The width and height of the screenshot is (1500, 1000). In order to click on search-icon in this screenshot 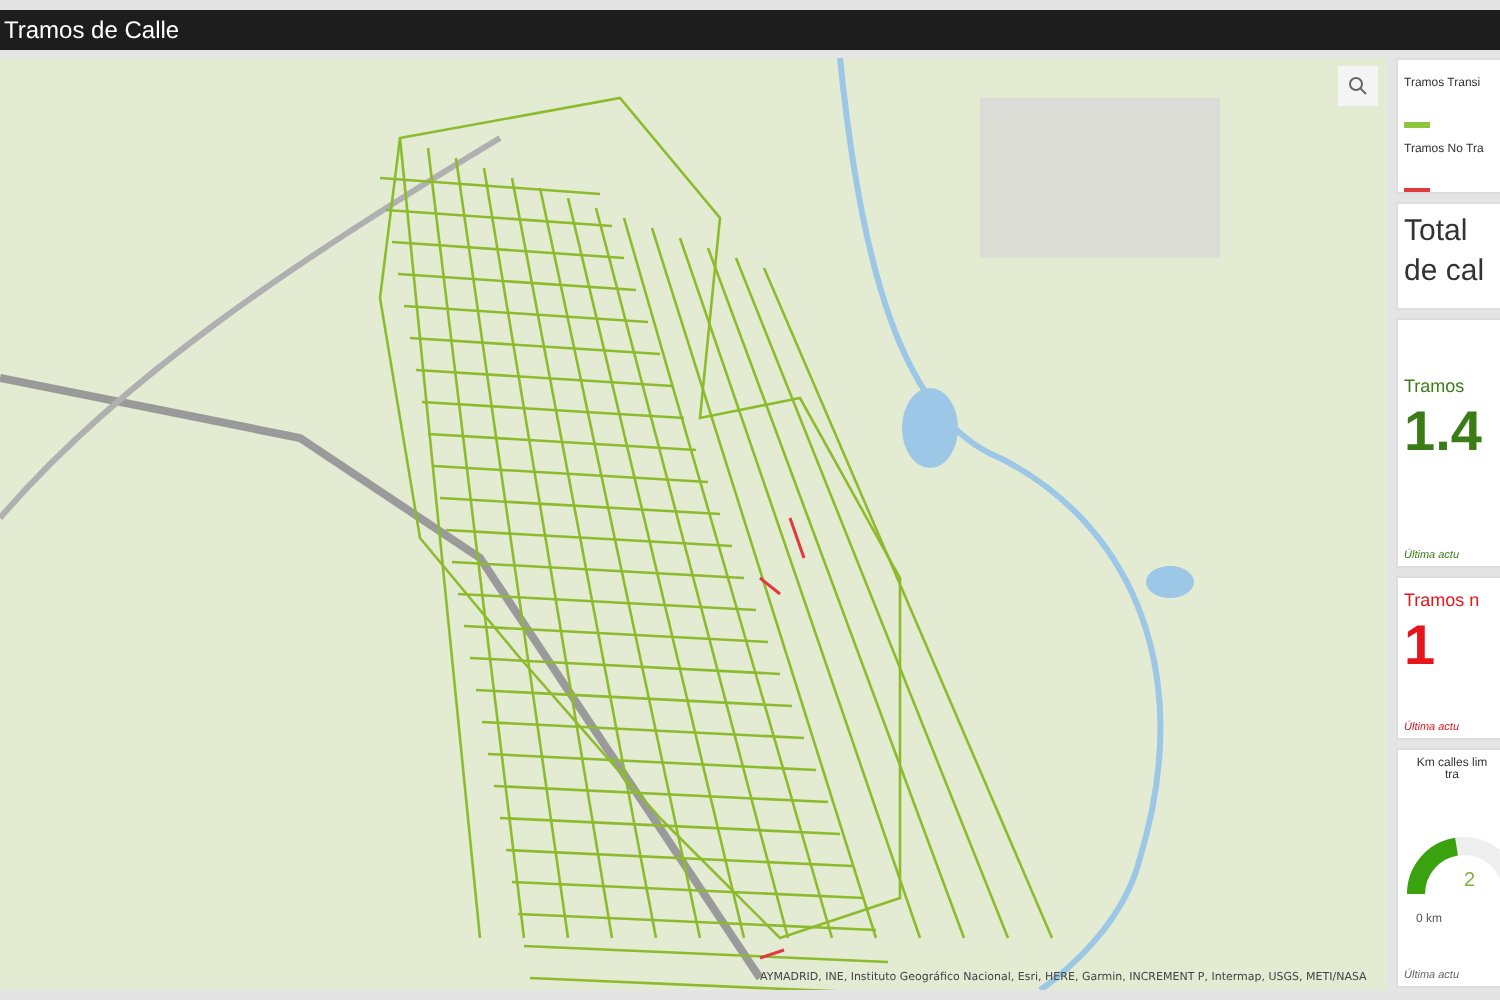, I will do `click(1358, 86)`.